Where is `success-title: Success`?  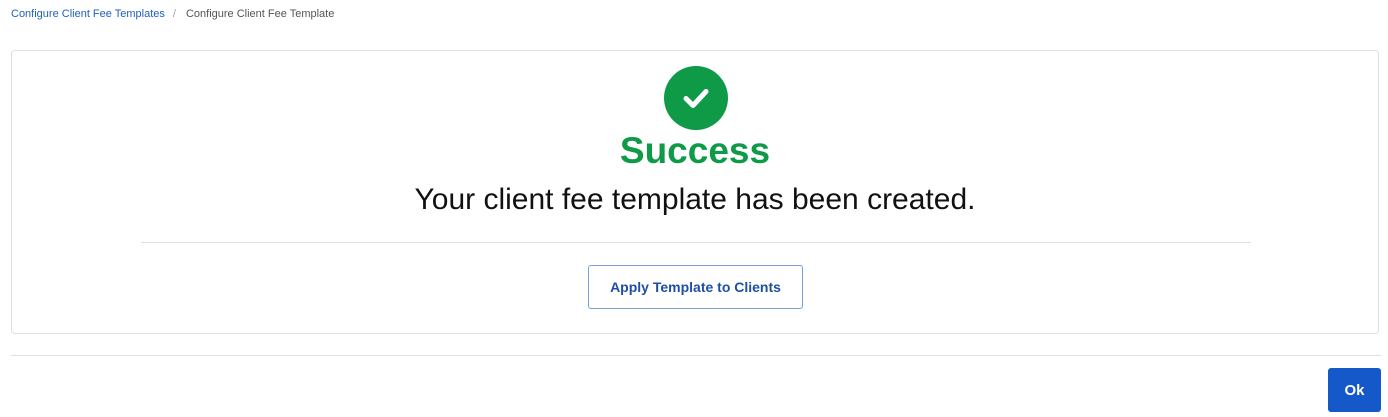 success-title: Success is located at coordinates (695, 150).